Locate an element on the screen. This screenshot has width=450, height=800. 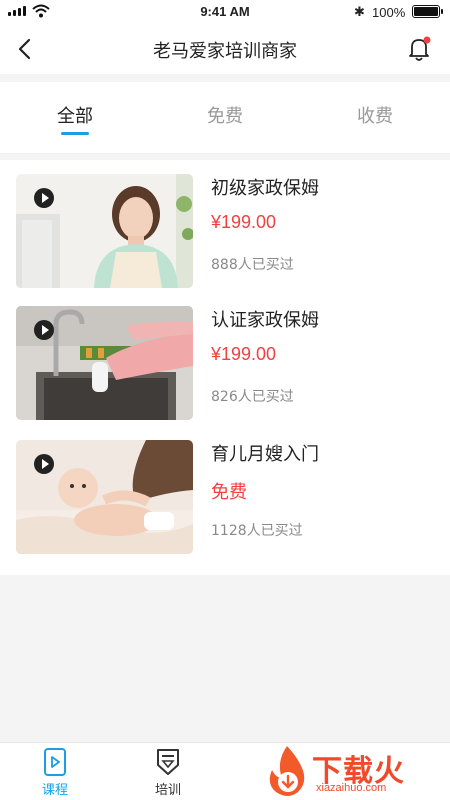
bottom-tab-courses: 课程 is located at coordinates (55, 772).